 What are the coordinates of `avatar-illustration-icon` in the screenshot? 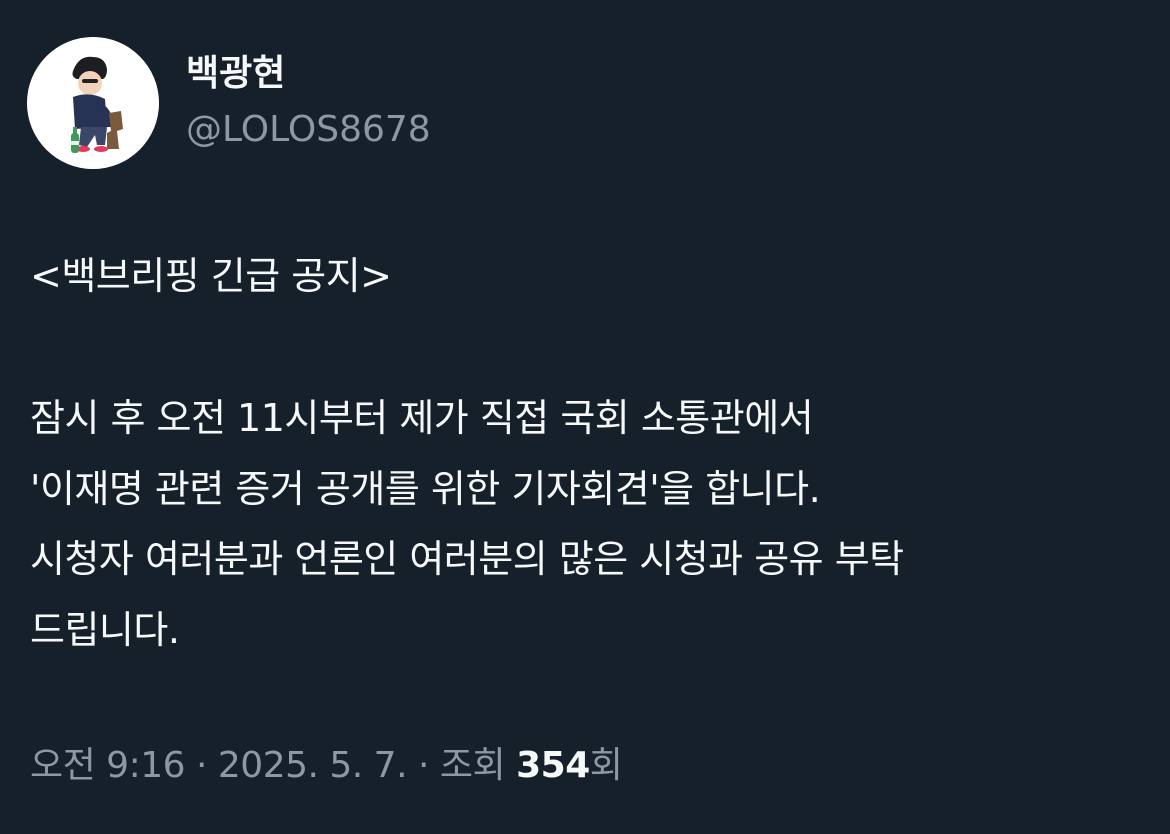 It's located at (93, 103).